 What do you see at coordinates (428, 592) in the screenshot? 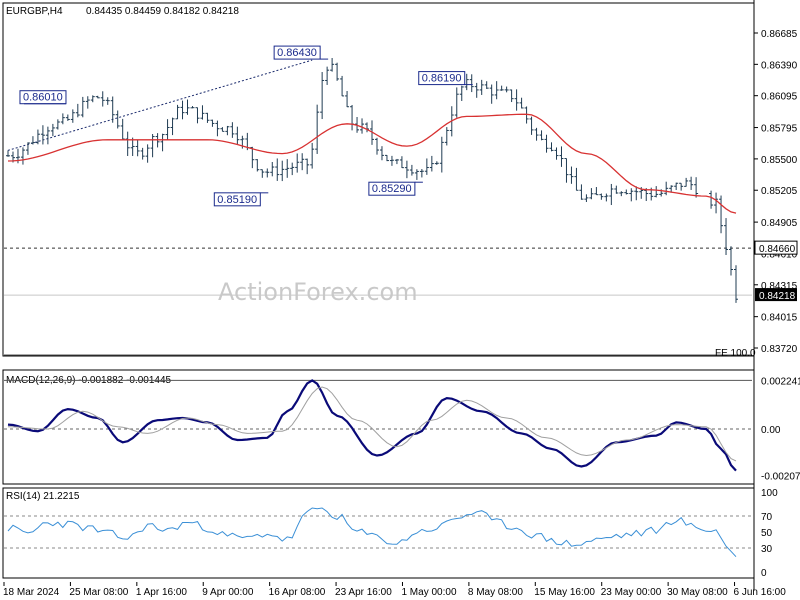
I see `x-tick-label: 1 May 00:00` at bounding box center [428, 592].